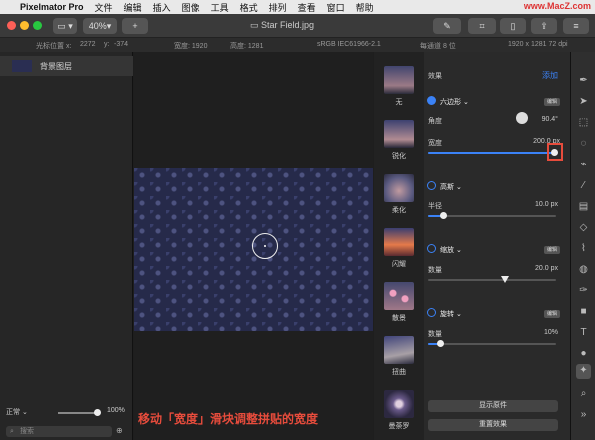 Image resolution: width=595 pixels, height=440 pixels. Describe the element at coordinates (431, 248) in the screenshot. I see `zoom-enable-checkbox` at that location.